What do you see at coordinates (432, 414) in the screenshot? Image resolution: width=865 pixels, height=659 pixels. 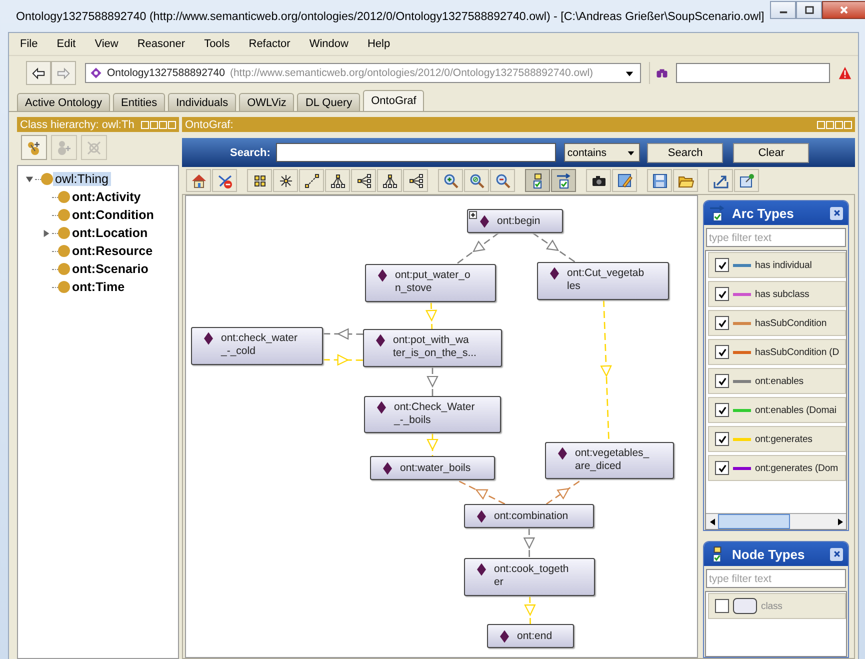 I see `graph-node: ont:Check_Water _-_boils` at bounding box center [432, 414].